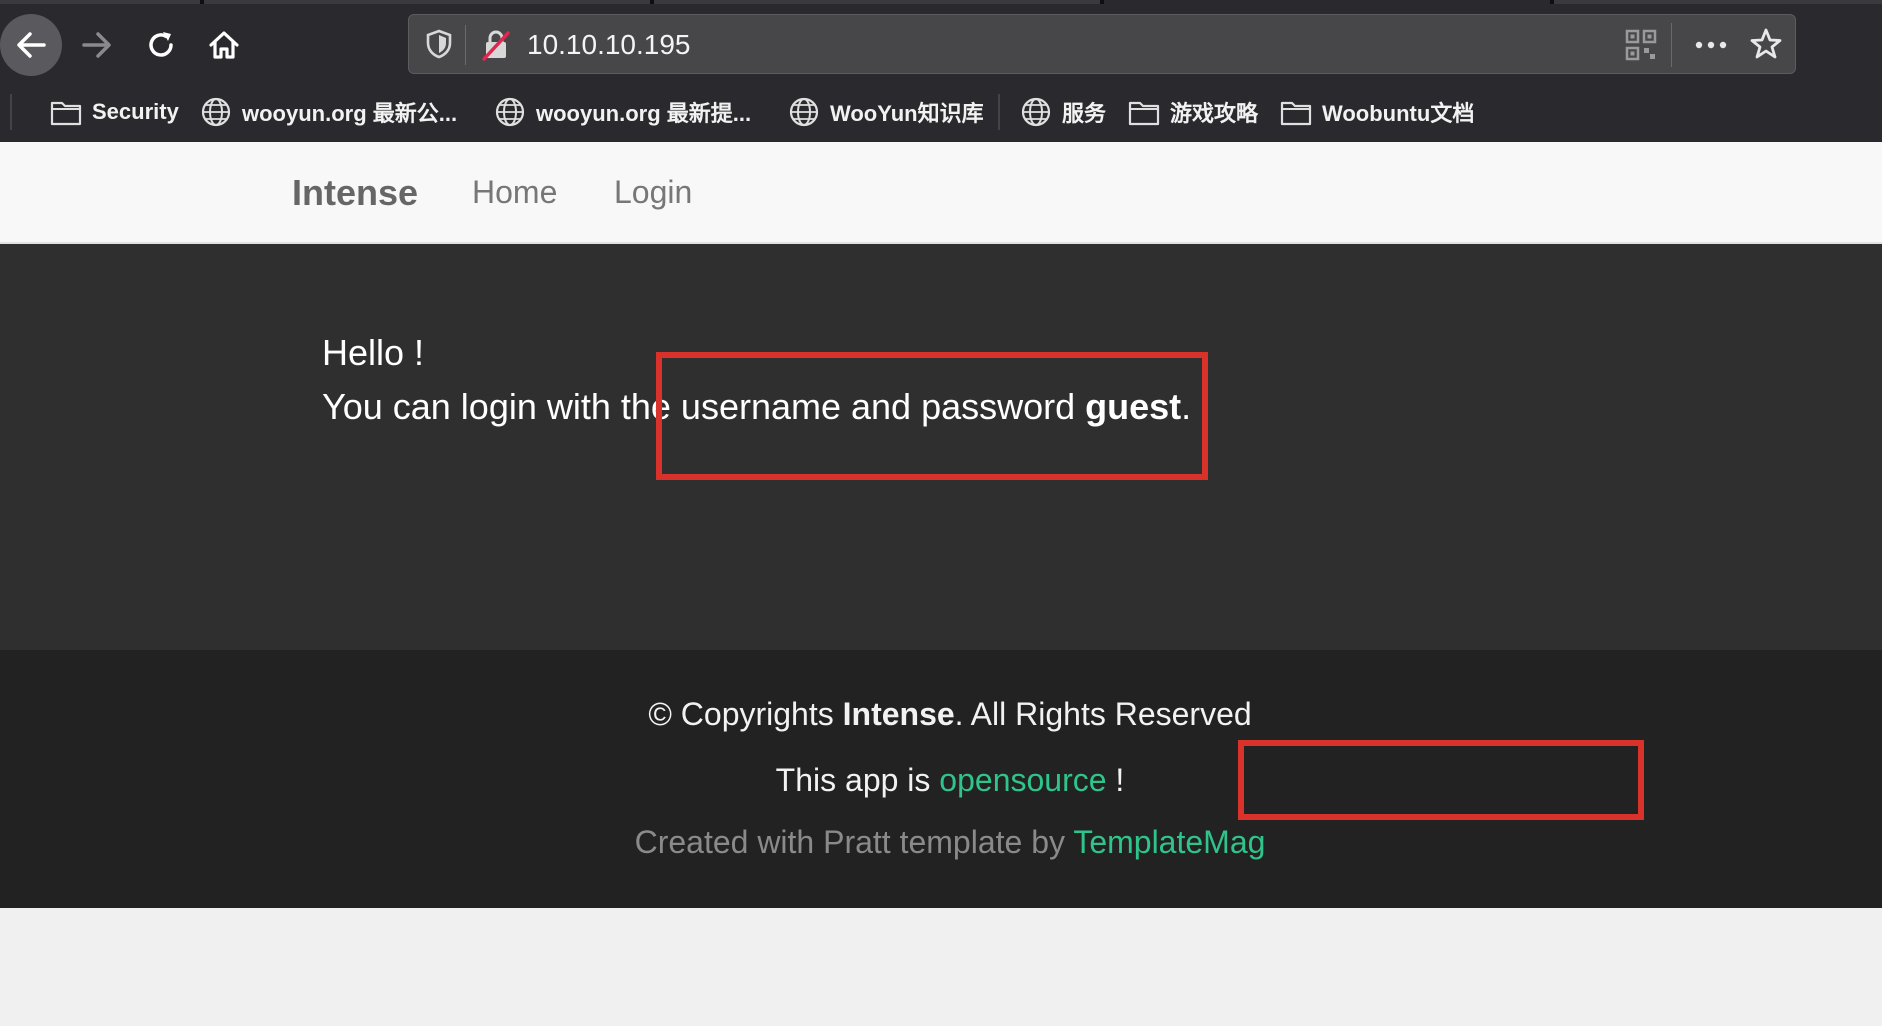  What do you see at coordinates (1169, 842) in the screenshot?
I see `templatemag-link: TemplateMag` at bounding box center [1169, 842].